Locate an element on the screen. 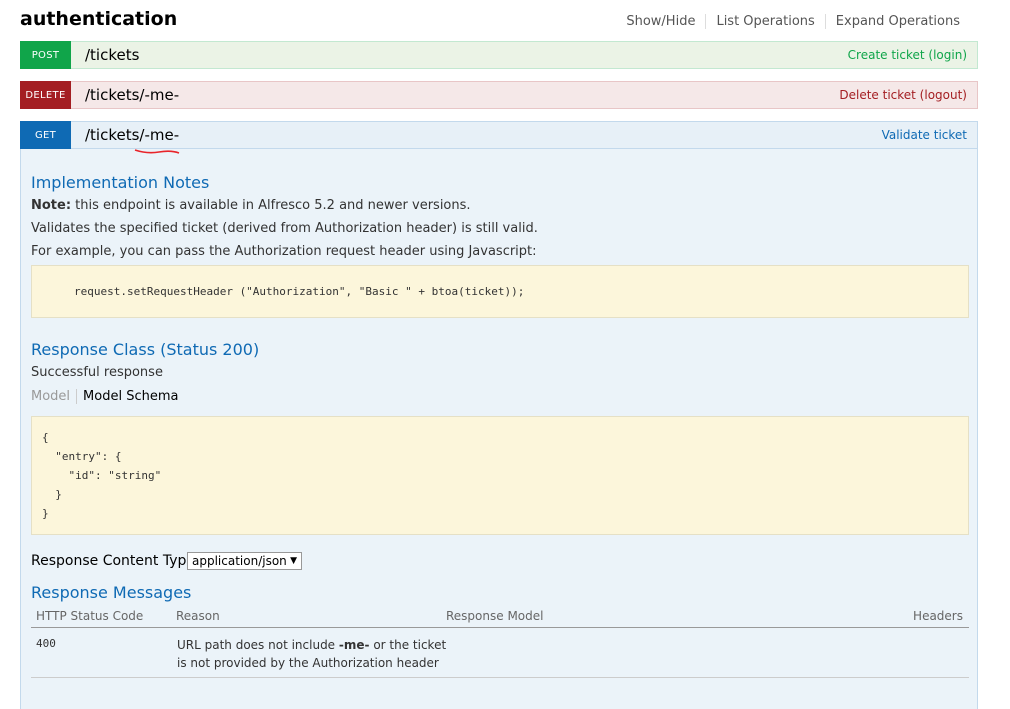 Image resolution: width=1010 pixels, height=709 pixels. tab-model: Model is located at coordinates (54, 396).